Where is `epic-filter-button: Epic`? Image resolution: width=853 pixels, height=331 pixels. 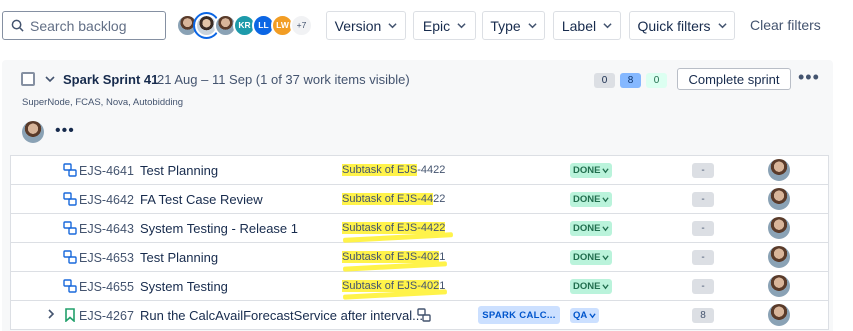 epic-filter-button: Epic is located at coordinates (444, 25).